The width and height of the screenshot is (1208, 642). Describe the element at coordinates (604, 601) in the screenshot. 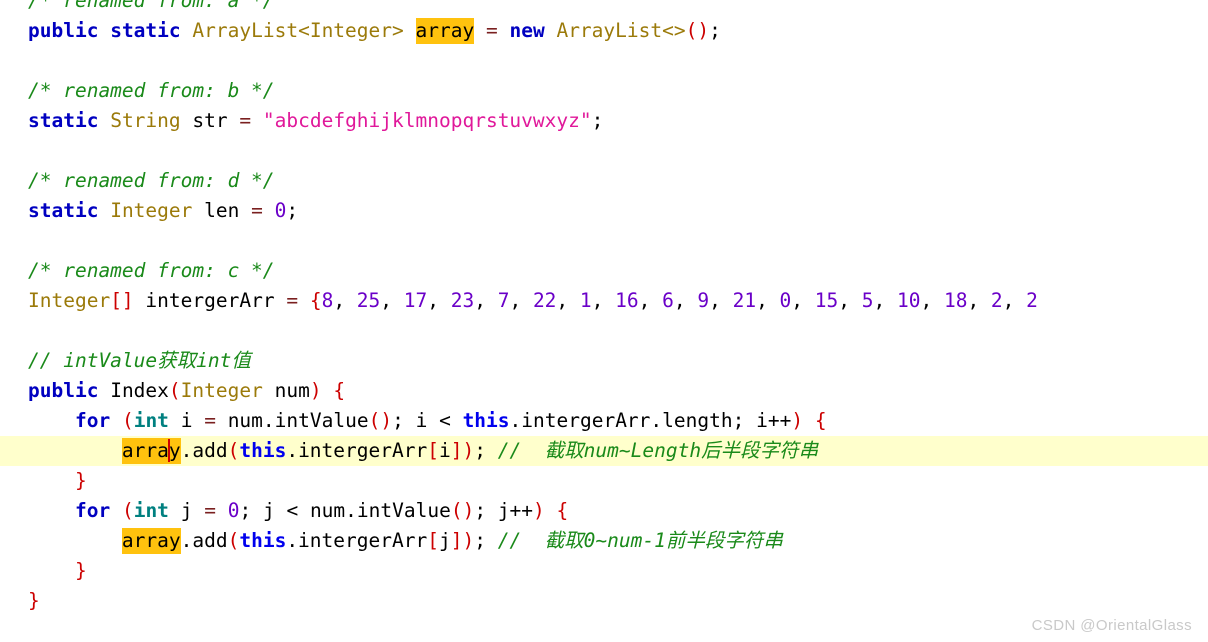

I see `code-line-21: }` at that location.